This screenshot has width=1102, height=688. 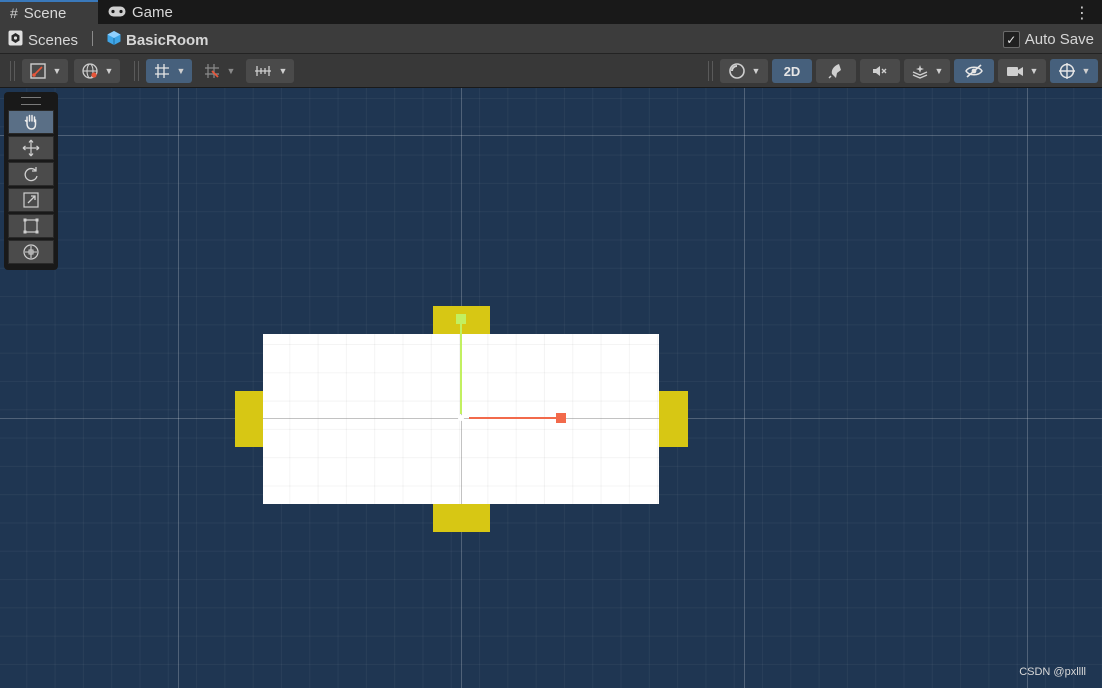 What do you see at coordinates (1082, 13) in the screenshot?
I see `more-options-icon: ⋮` at bounding box center [1082, 13].